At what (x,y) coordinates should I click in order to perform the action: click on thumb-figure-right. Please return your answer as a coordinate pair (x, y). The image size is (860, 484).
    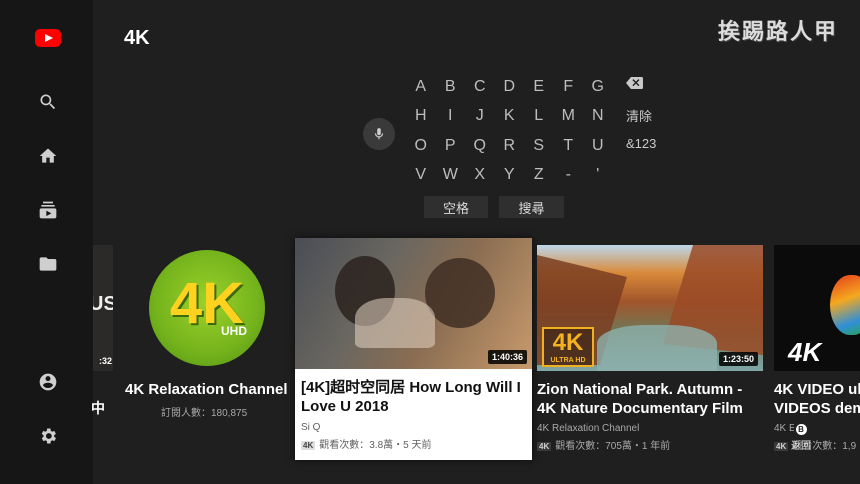
    Looking at the image, I should click on (460, 293).